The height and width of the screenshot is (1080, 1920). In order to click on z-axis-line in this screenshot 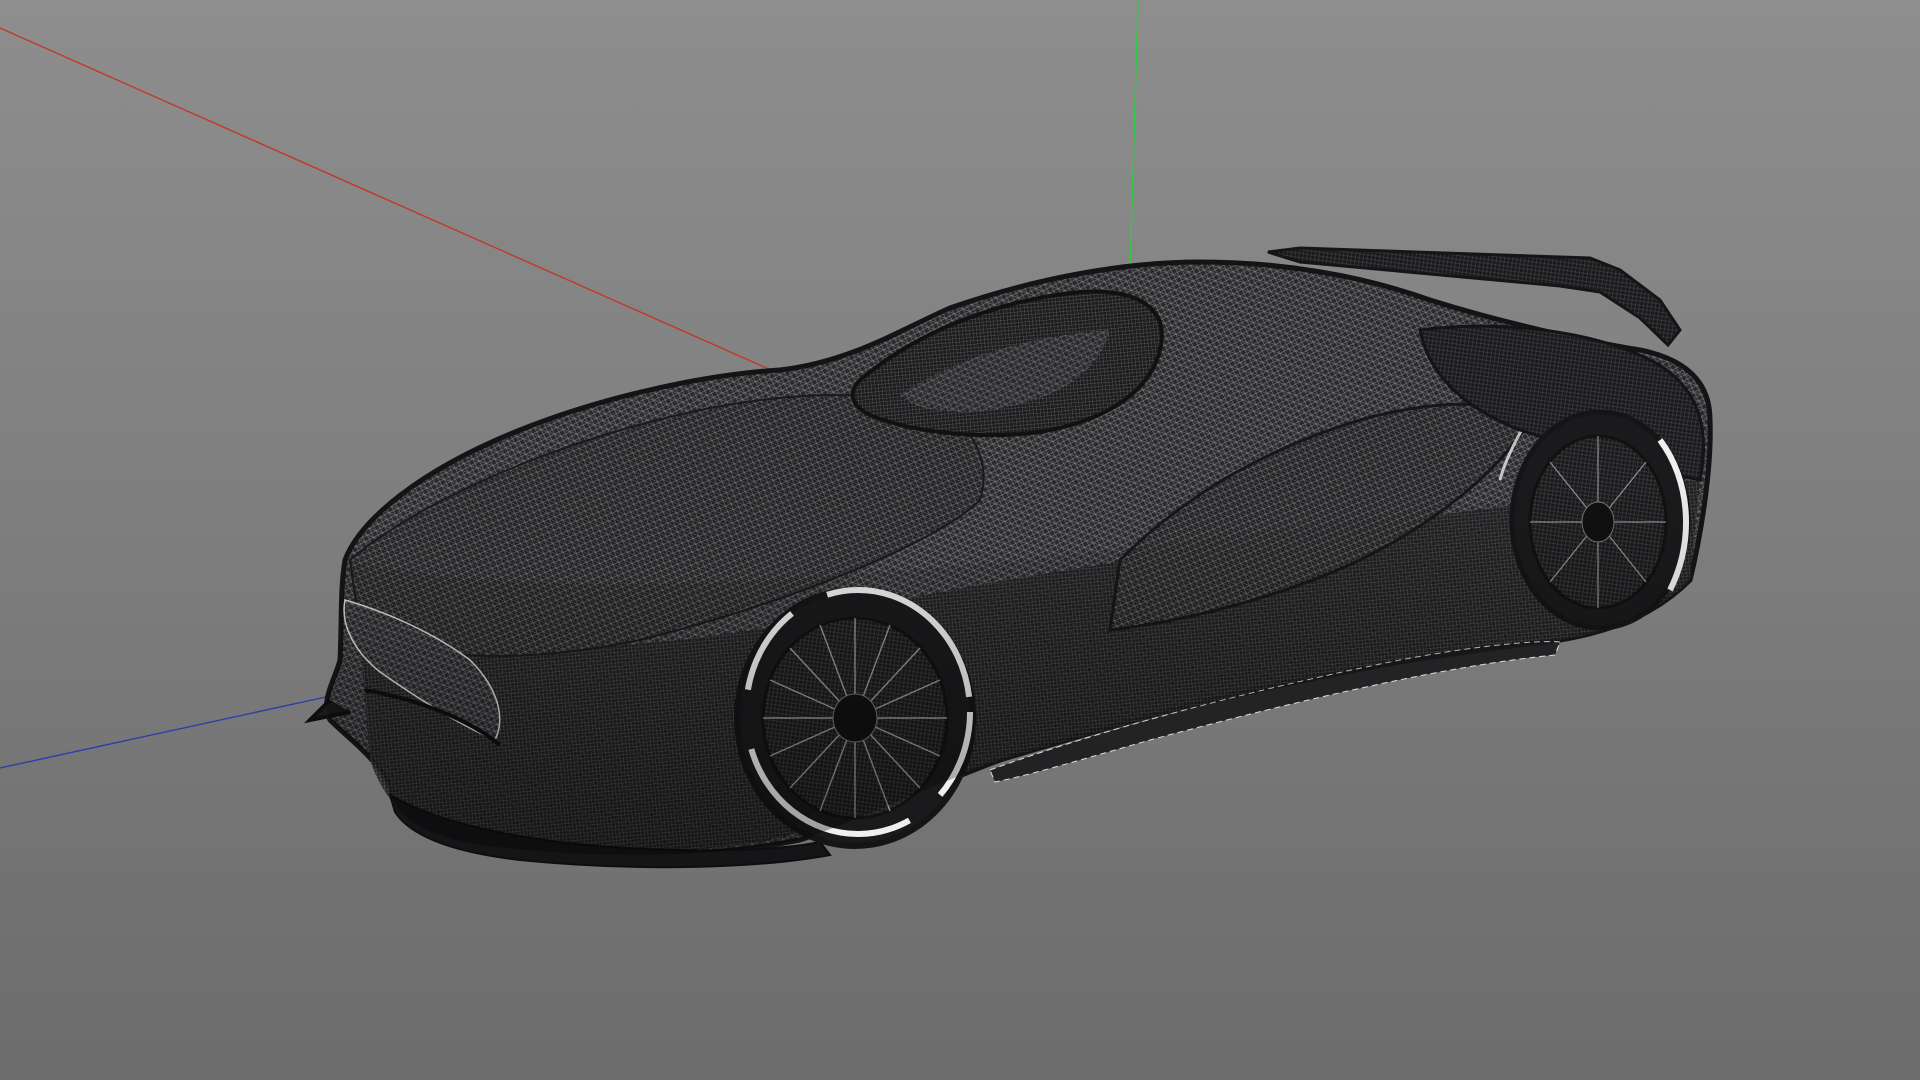, I will do `click(168, 731)`.